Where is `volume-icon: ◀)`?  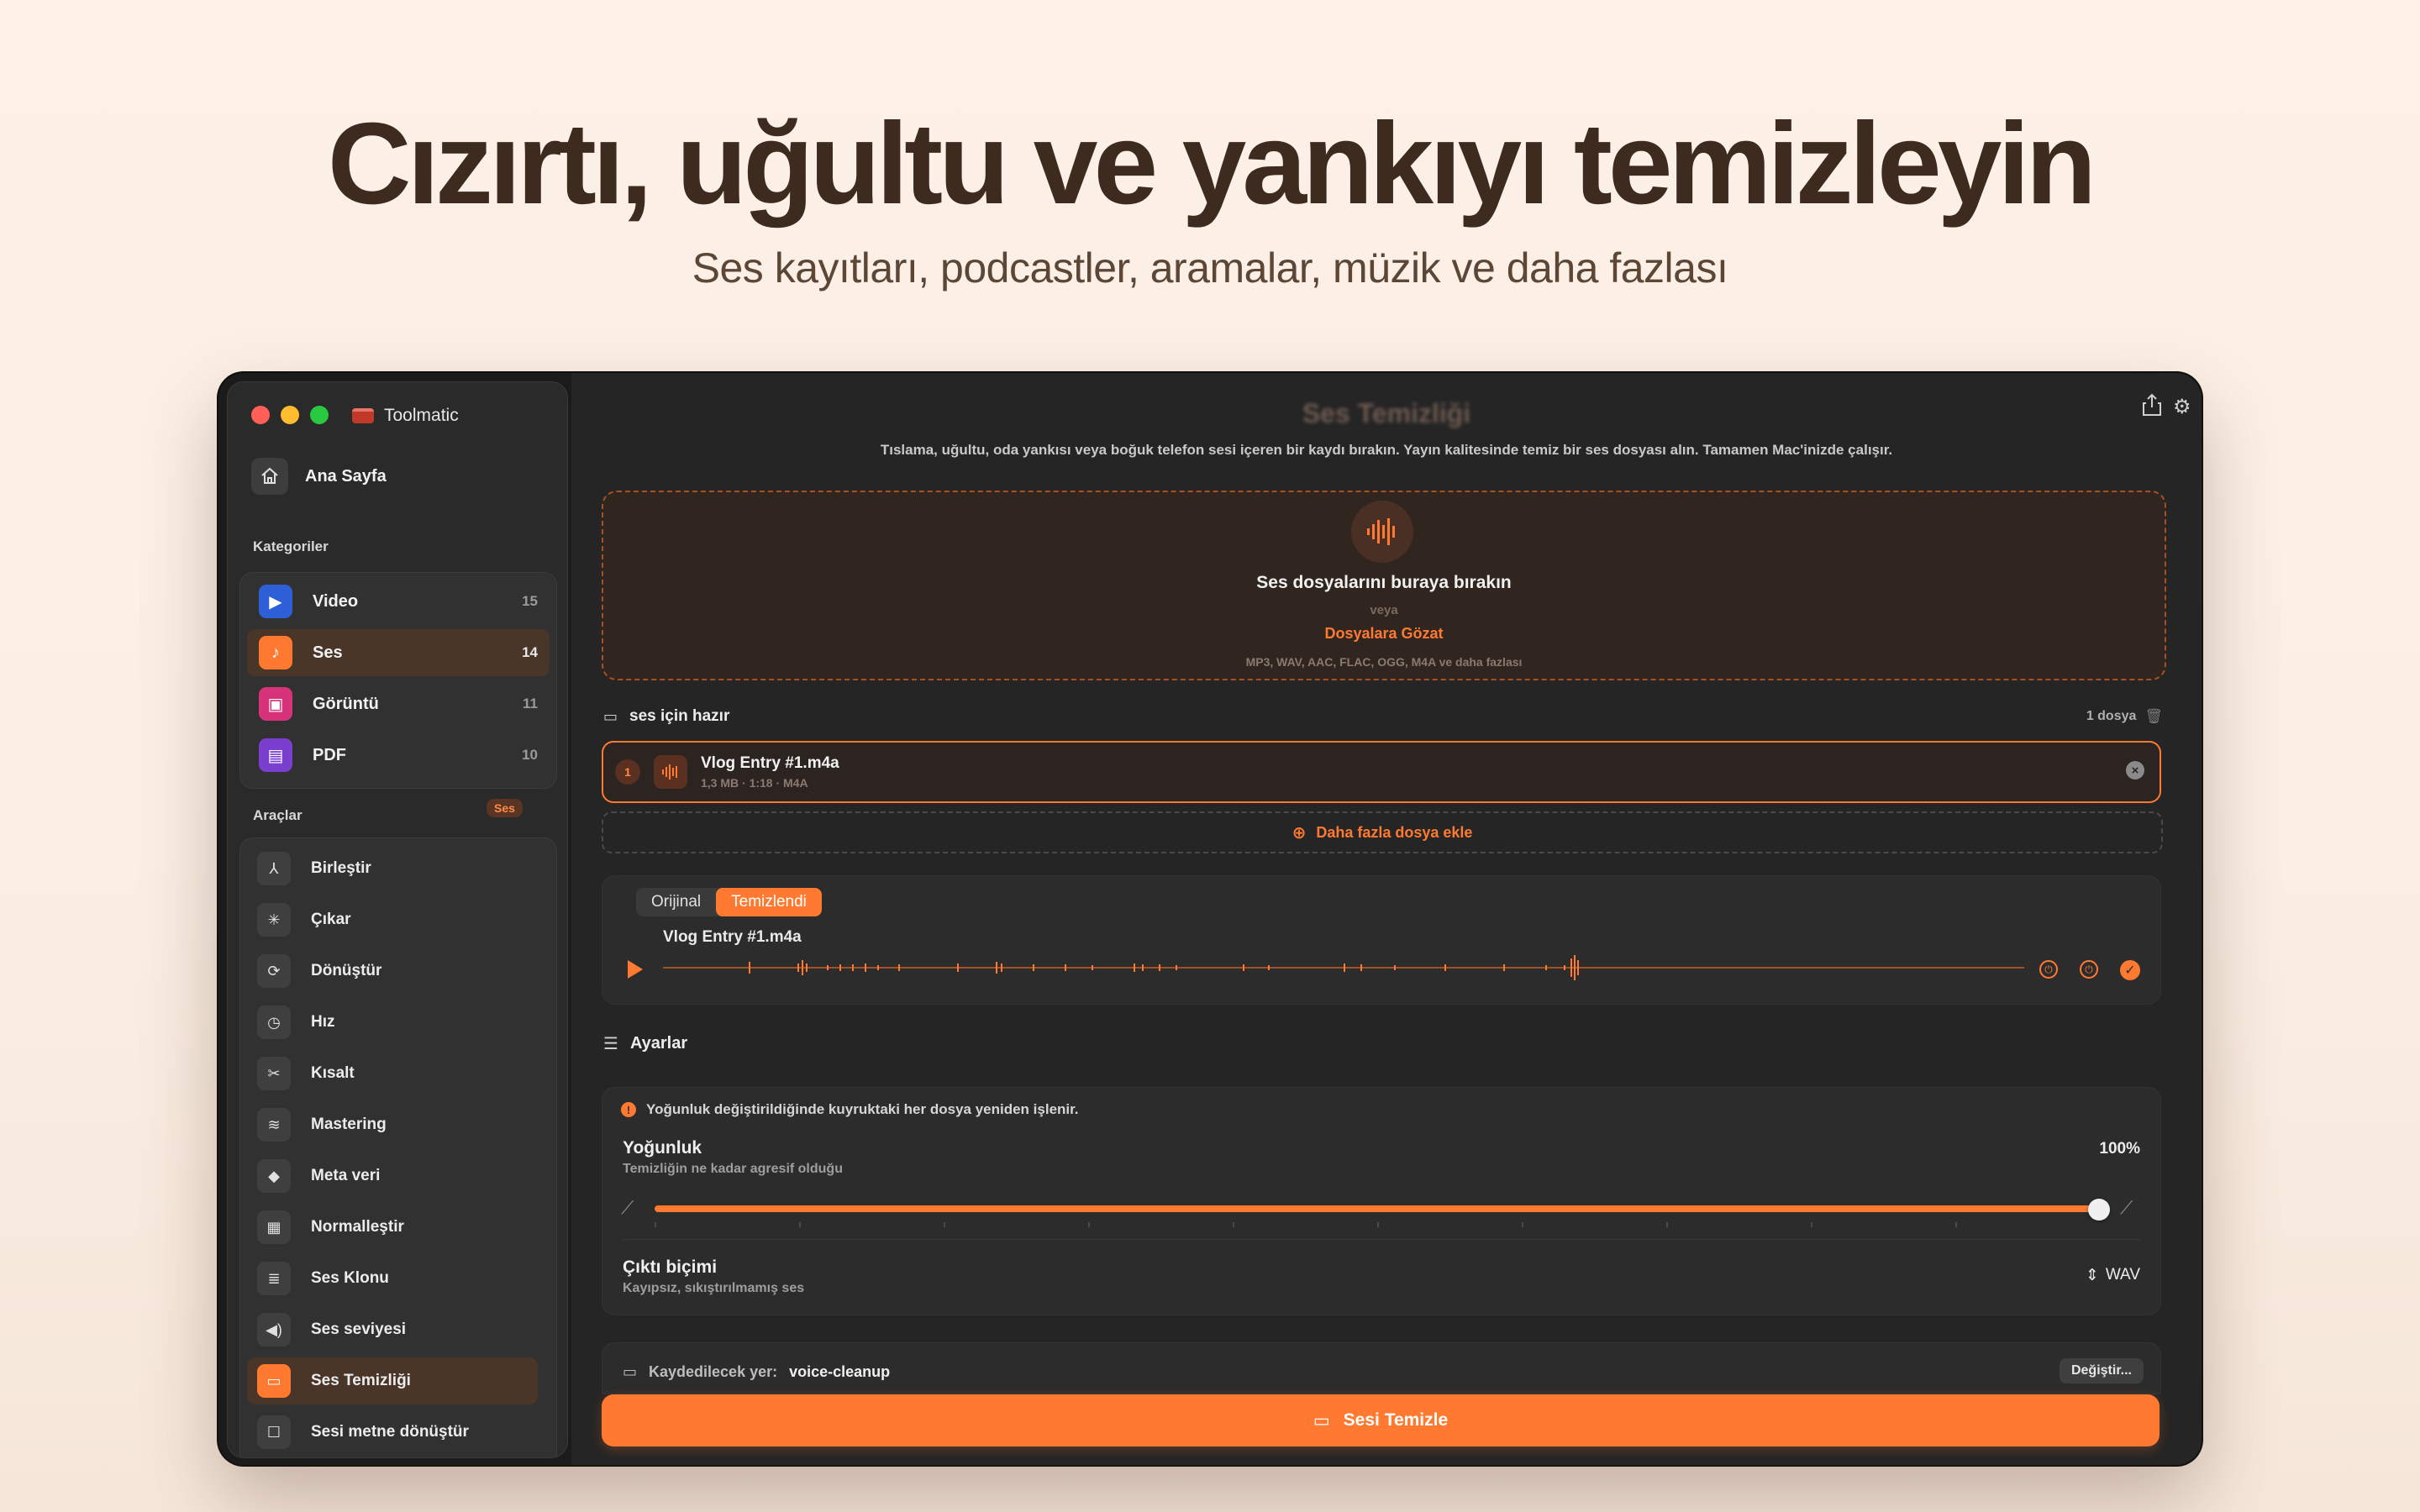 volume-icon: ◀) is located at coordinates (274, 1330).